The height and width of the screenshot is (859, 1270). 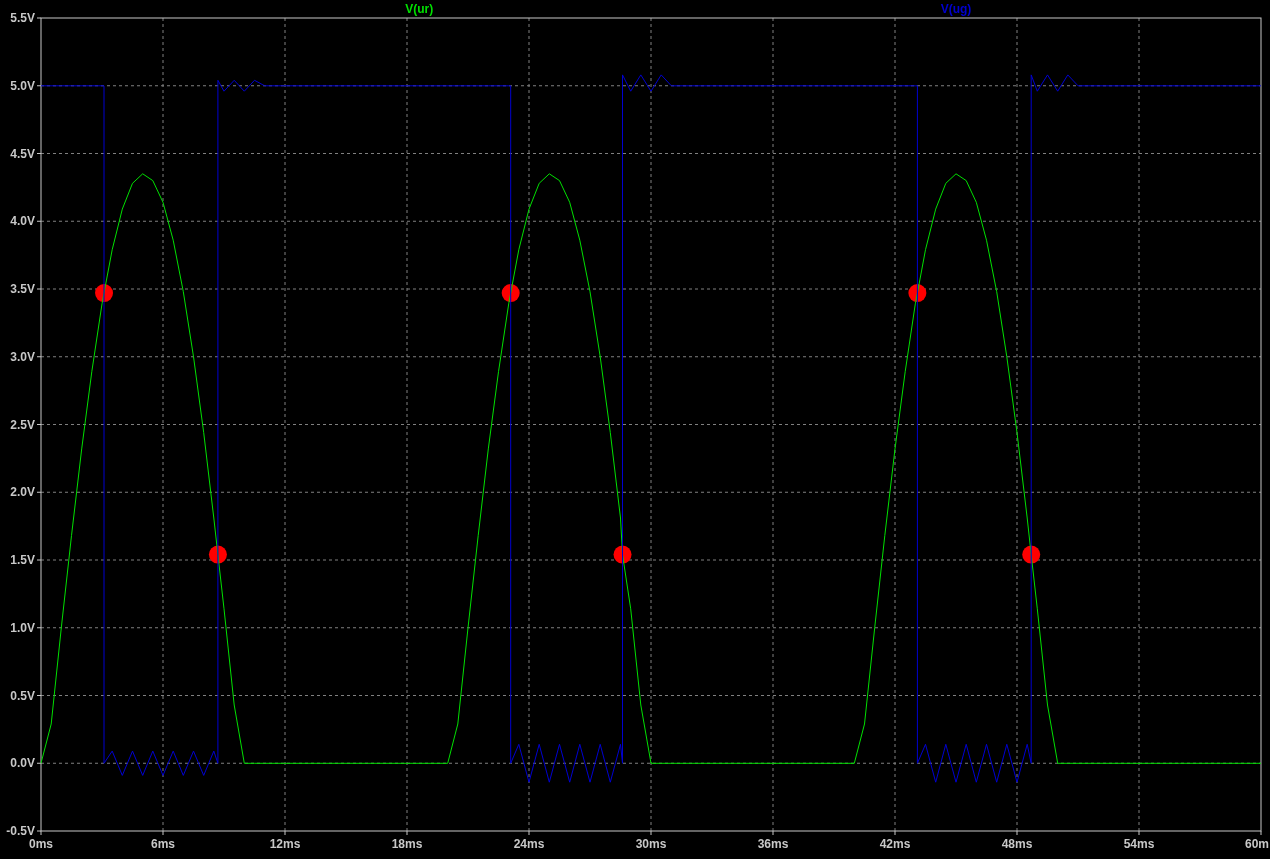 What do you see at coordinates (22, 221) in the screenshot?
I see `axis-tick-label: 4.0V` at bounding box center [22, 221].